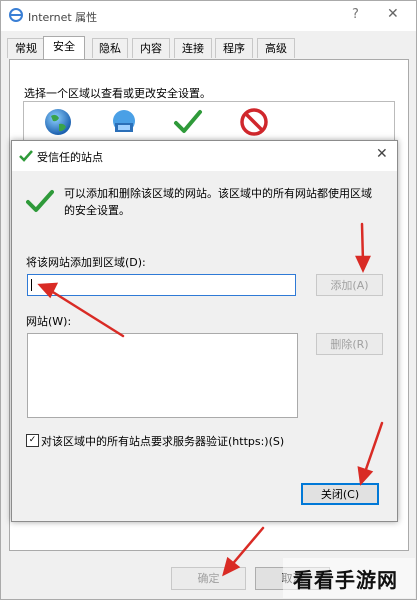 The image size is (417, 600). Describe the element at coordinates (218, 202) in the screenshot. I see `dialog-description: 可以添加和删除该区域的网站。该区域中的所有网站都使用区域的安全设置。` at that location.